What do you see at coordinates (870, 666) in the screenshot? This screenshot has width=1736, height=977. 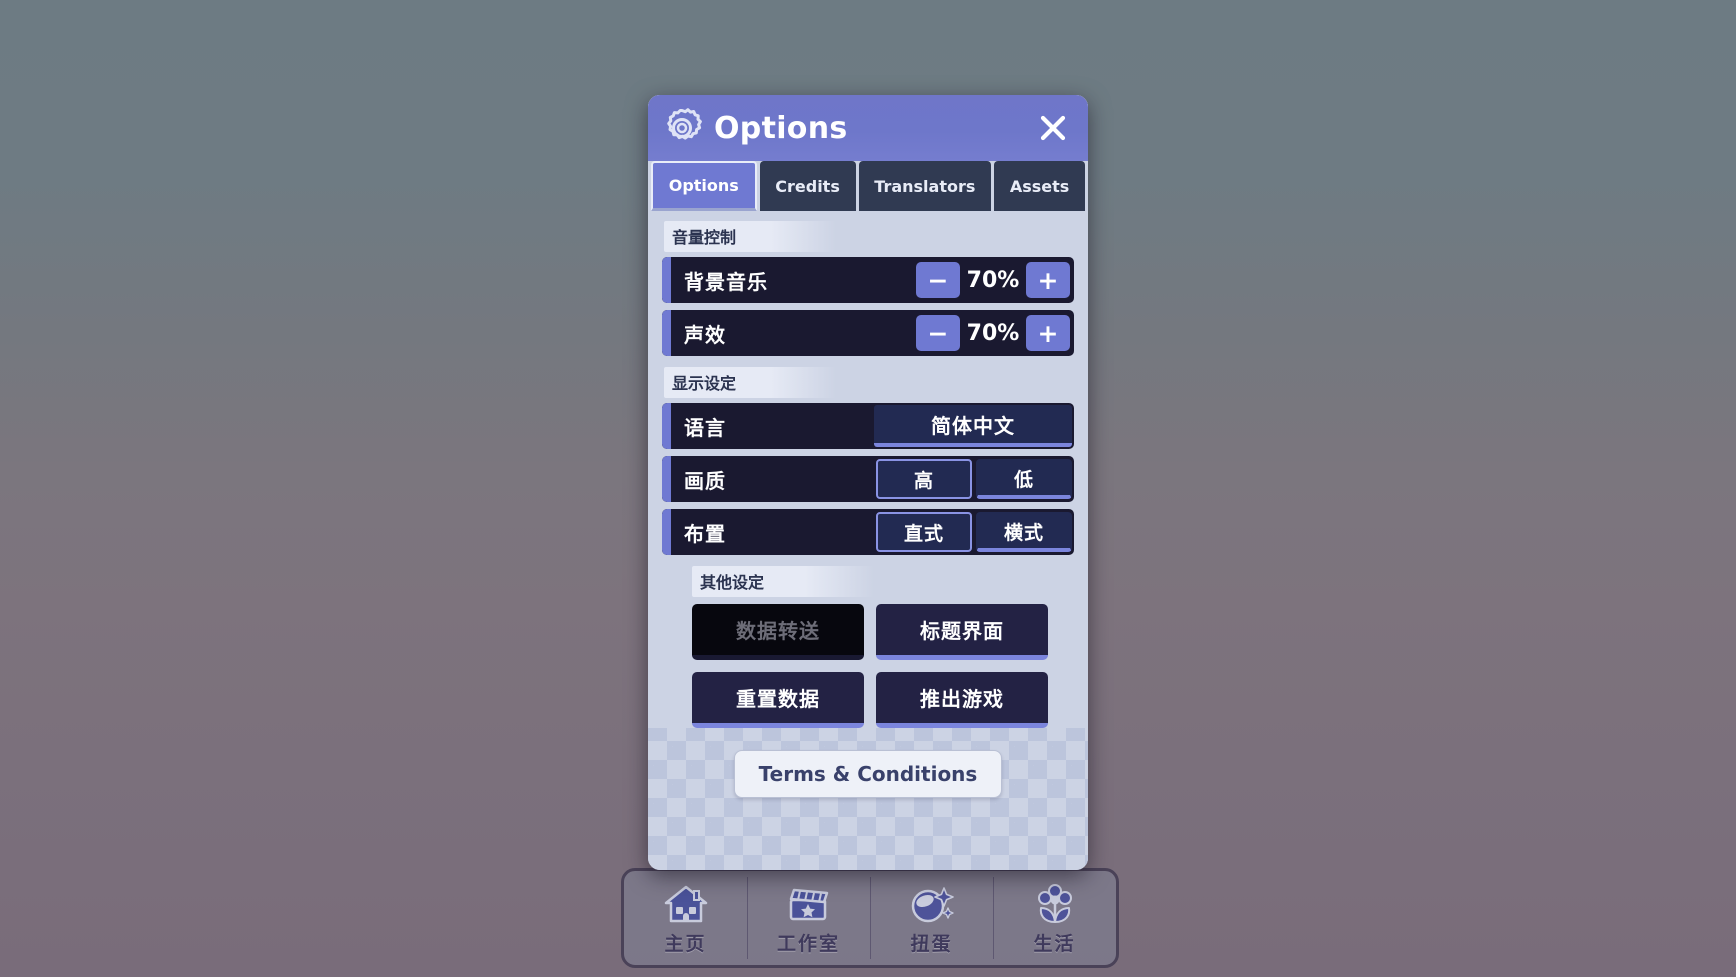 I see `other-settings-grid: 数据转送 标题界面 重置数据 推出游戏` at bounding box center [870, 666].